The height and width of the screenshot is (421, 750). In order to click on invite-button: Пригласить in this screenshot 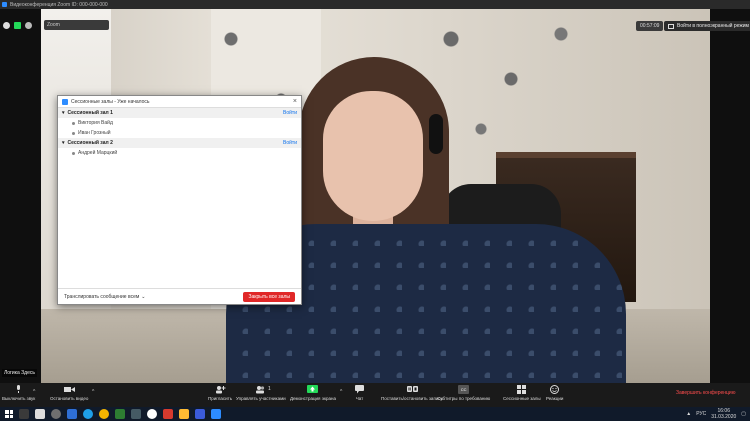, I will do `click(220, 393)`.